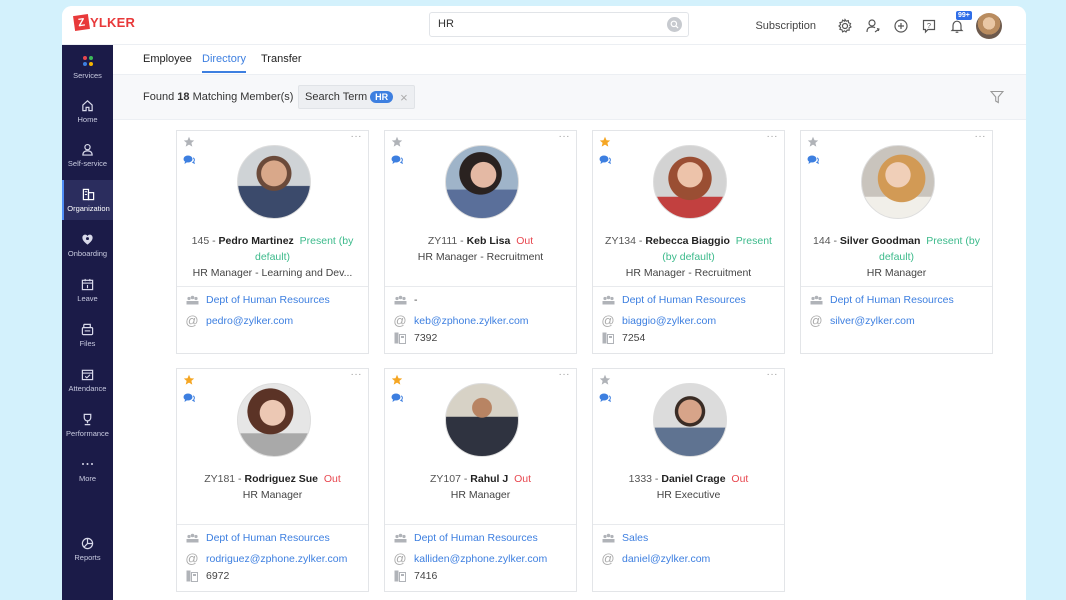  I want to click on employee-name: Rebecca Biaggio, so click(687, 241).